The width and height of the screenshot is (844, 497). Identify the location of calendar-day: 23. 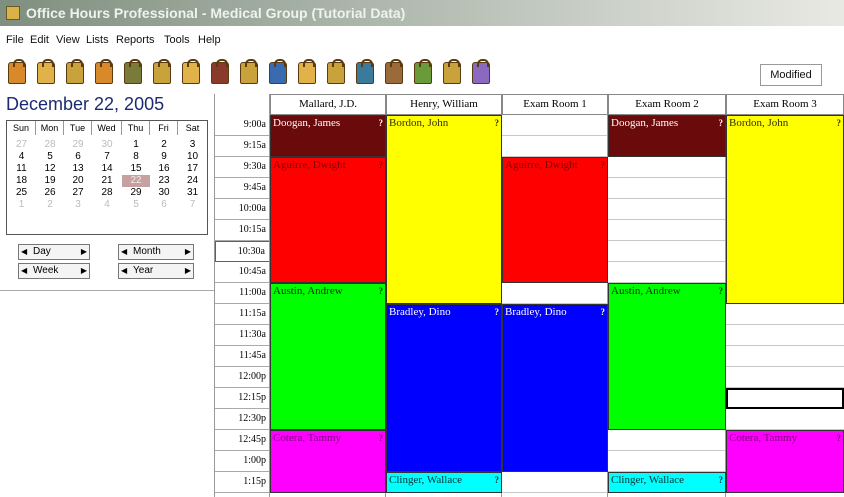
(164, 181).